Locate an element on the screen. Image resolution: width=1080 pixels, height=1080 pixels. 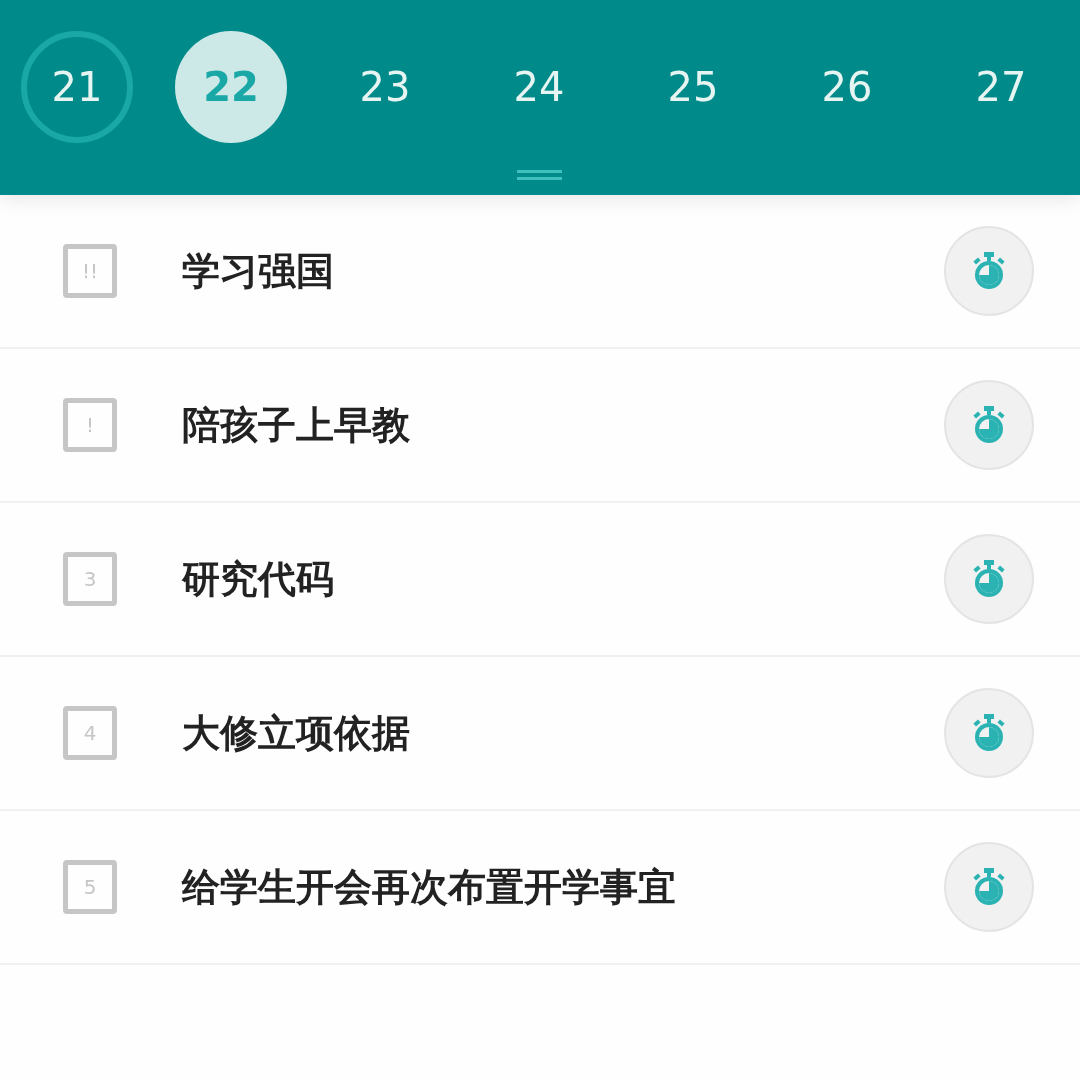
day-button: 25 is located at coordinates (693, 87).